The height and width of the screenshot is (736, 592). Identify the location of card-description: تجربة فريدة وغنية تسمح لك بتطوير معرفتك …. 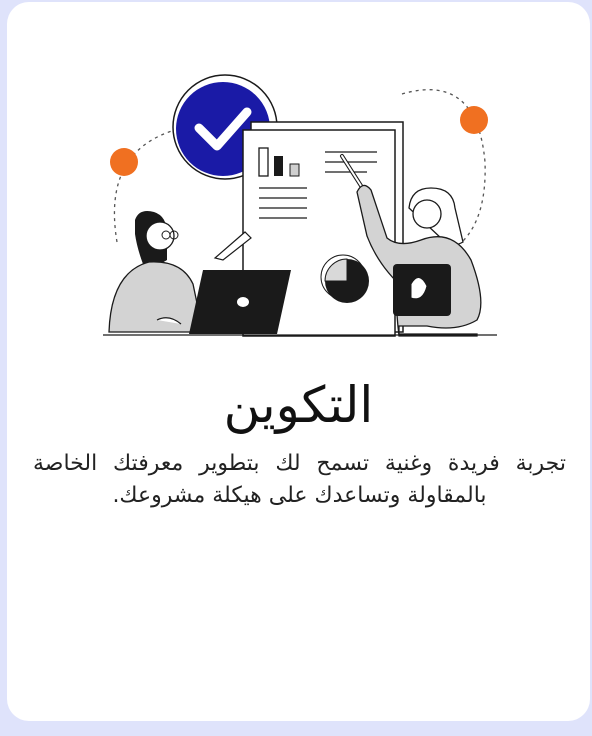
(299, 479).